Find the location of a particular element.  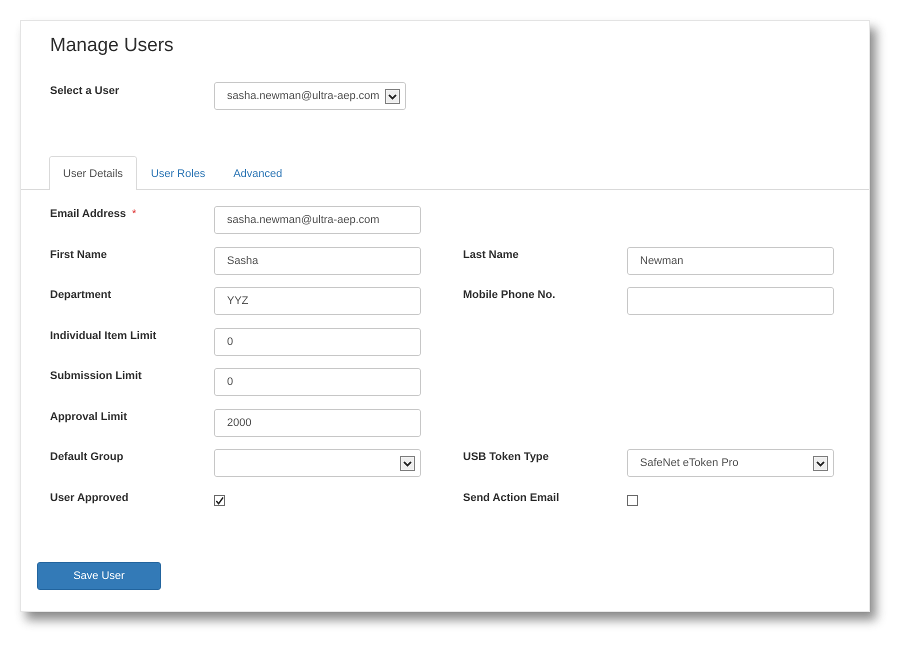

tab: Advanced is located at coordinates (257, 173).